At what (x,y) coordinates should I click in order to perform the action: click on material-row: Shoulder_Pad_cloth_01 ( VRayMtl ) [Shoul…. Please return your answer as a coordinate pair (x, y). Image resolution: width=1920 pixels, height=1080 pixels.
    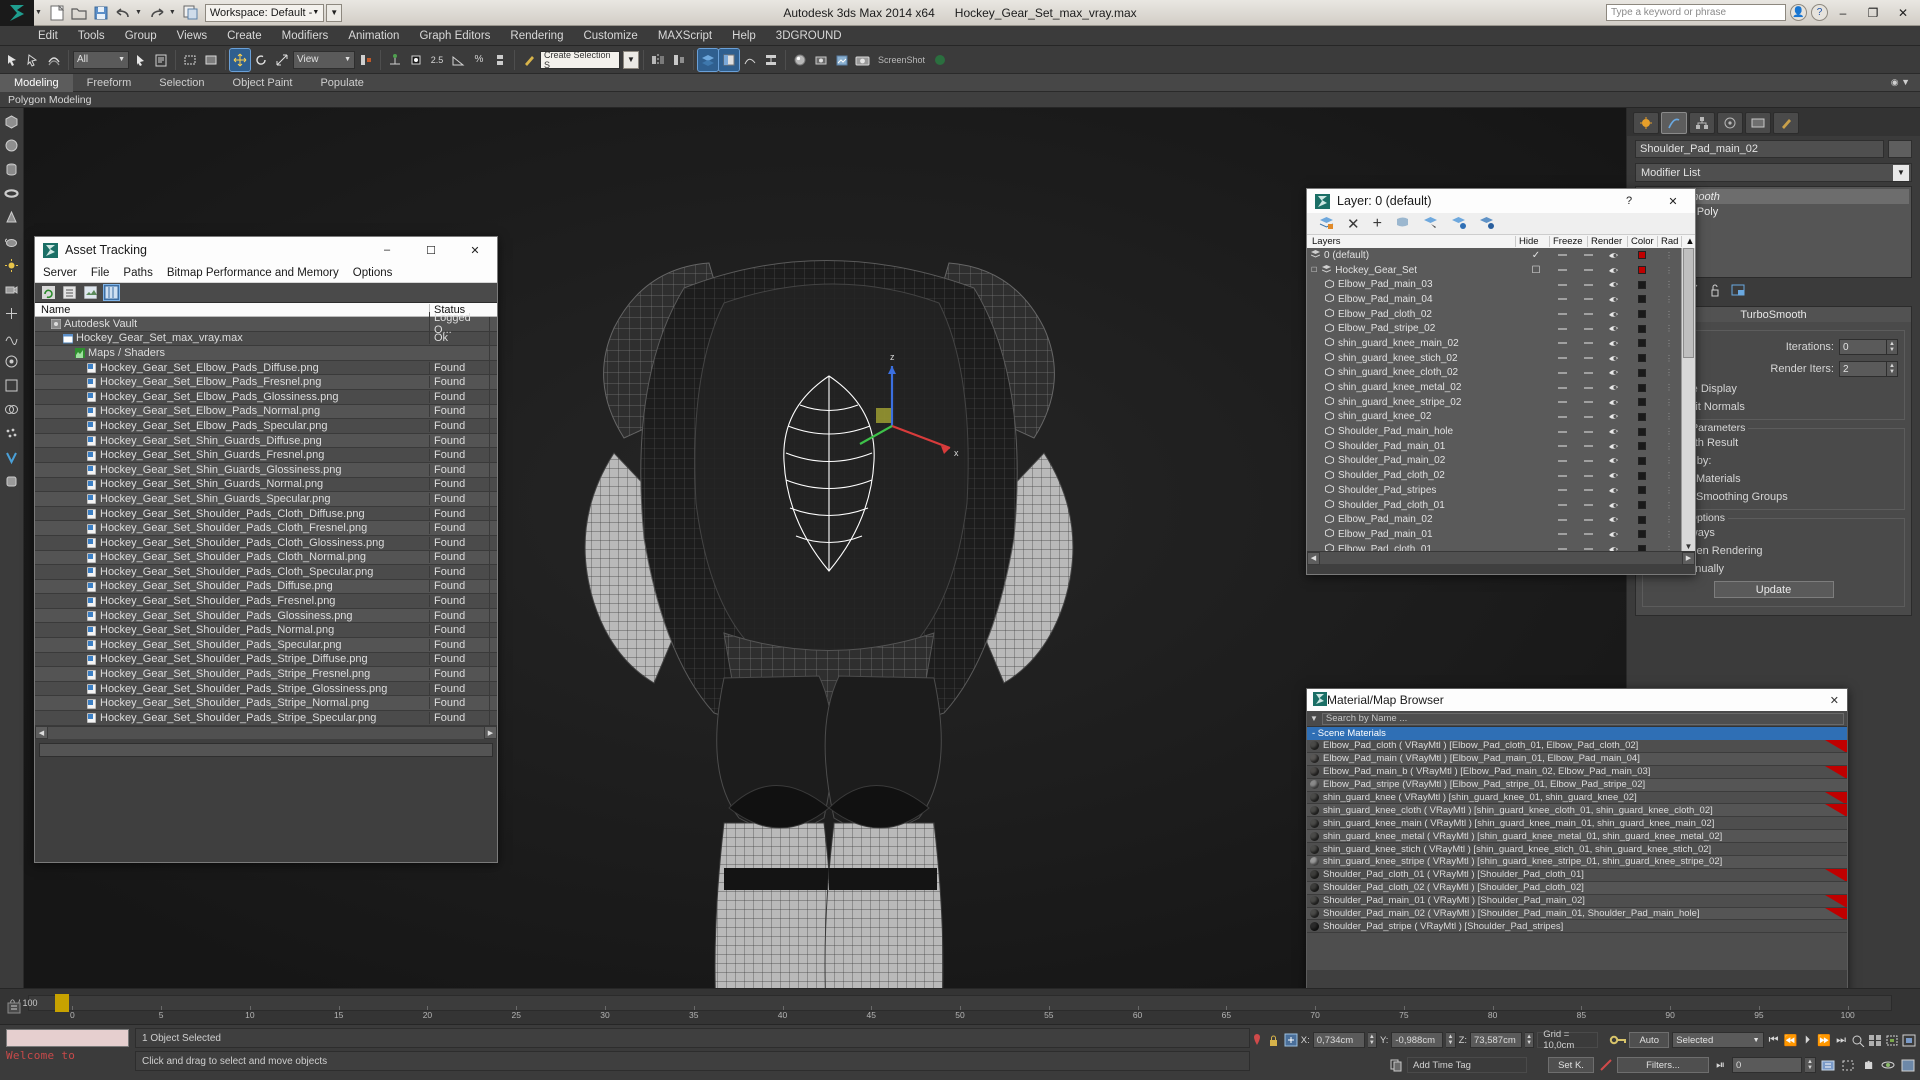
    Looking at the image, I should click on (1577, 875).